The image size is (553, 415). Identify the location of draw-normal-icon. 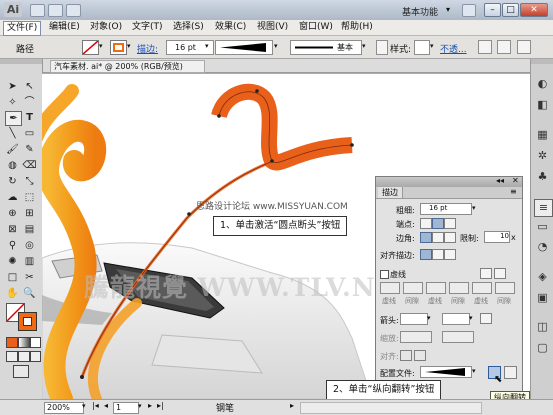
(12, 356).